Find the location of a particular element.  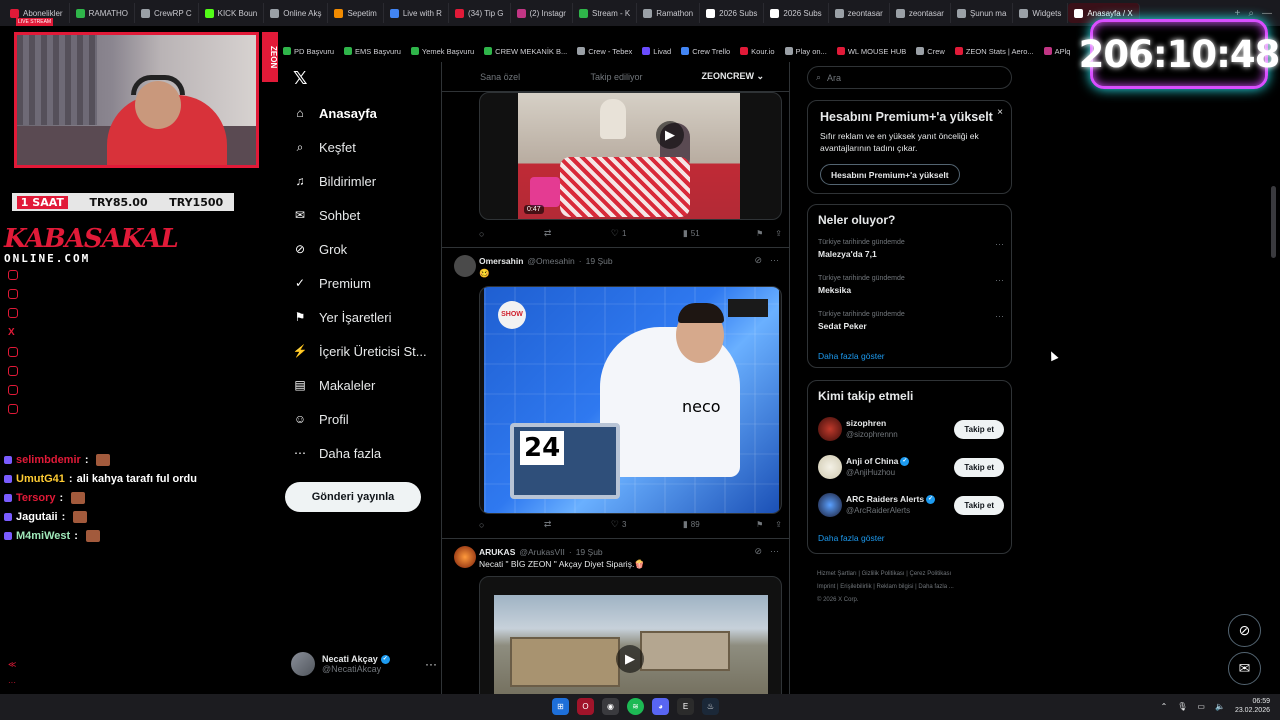

discord-icon: ◕ is located at coordinates (660, 706).